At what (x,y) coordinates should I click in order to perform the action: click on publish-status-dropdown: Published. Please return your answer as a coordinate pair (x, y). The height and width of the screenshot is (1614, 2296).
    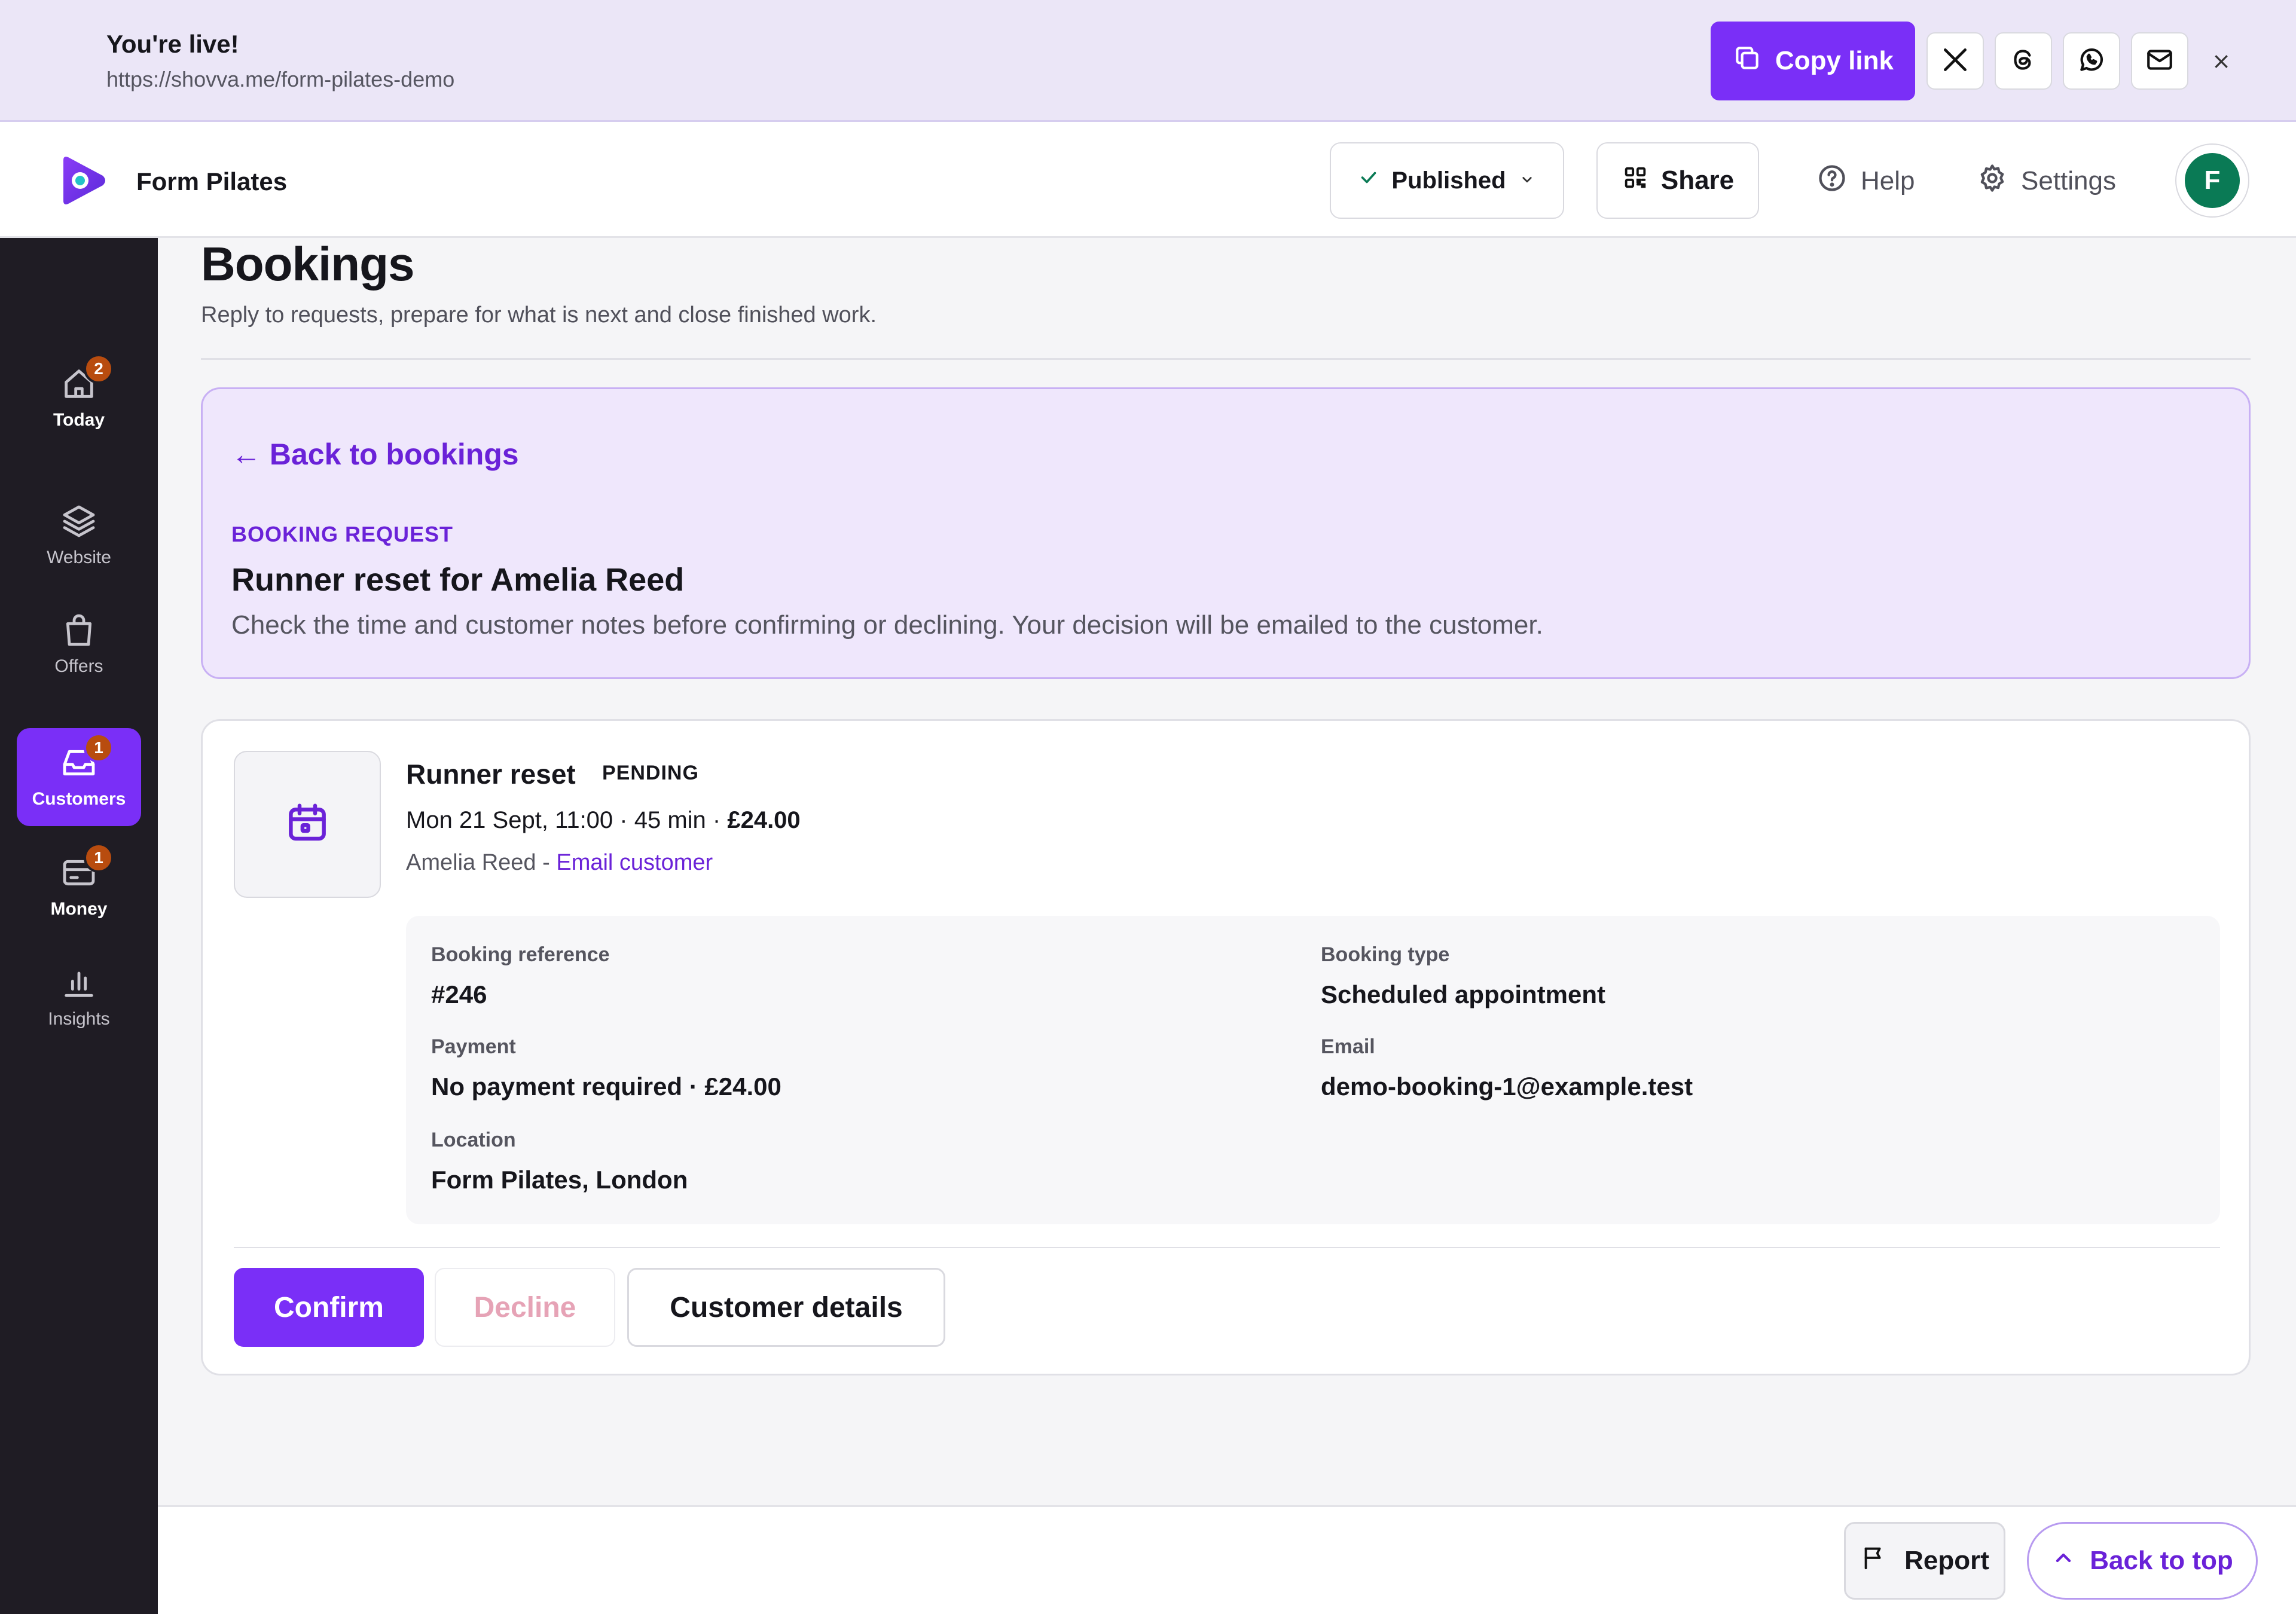
    Looking at the image, I should click on (1447, 180).